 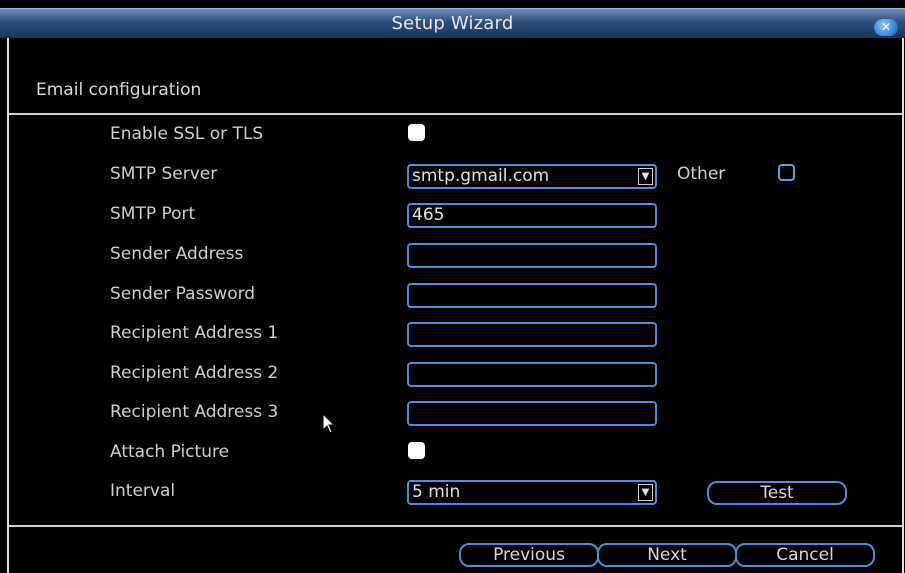 I want to click on title-bar: Setup Wizard ✕, so click(x=452, y=23).